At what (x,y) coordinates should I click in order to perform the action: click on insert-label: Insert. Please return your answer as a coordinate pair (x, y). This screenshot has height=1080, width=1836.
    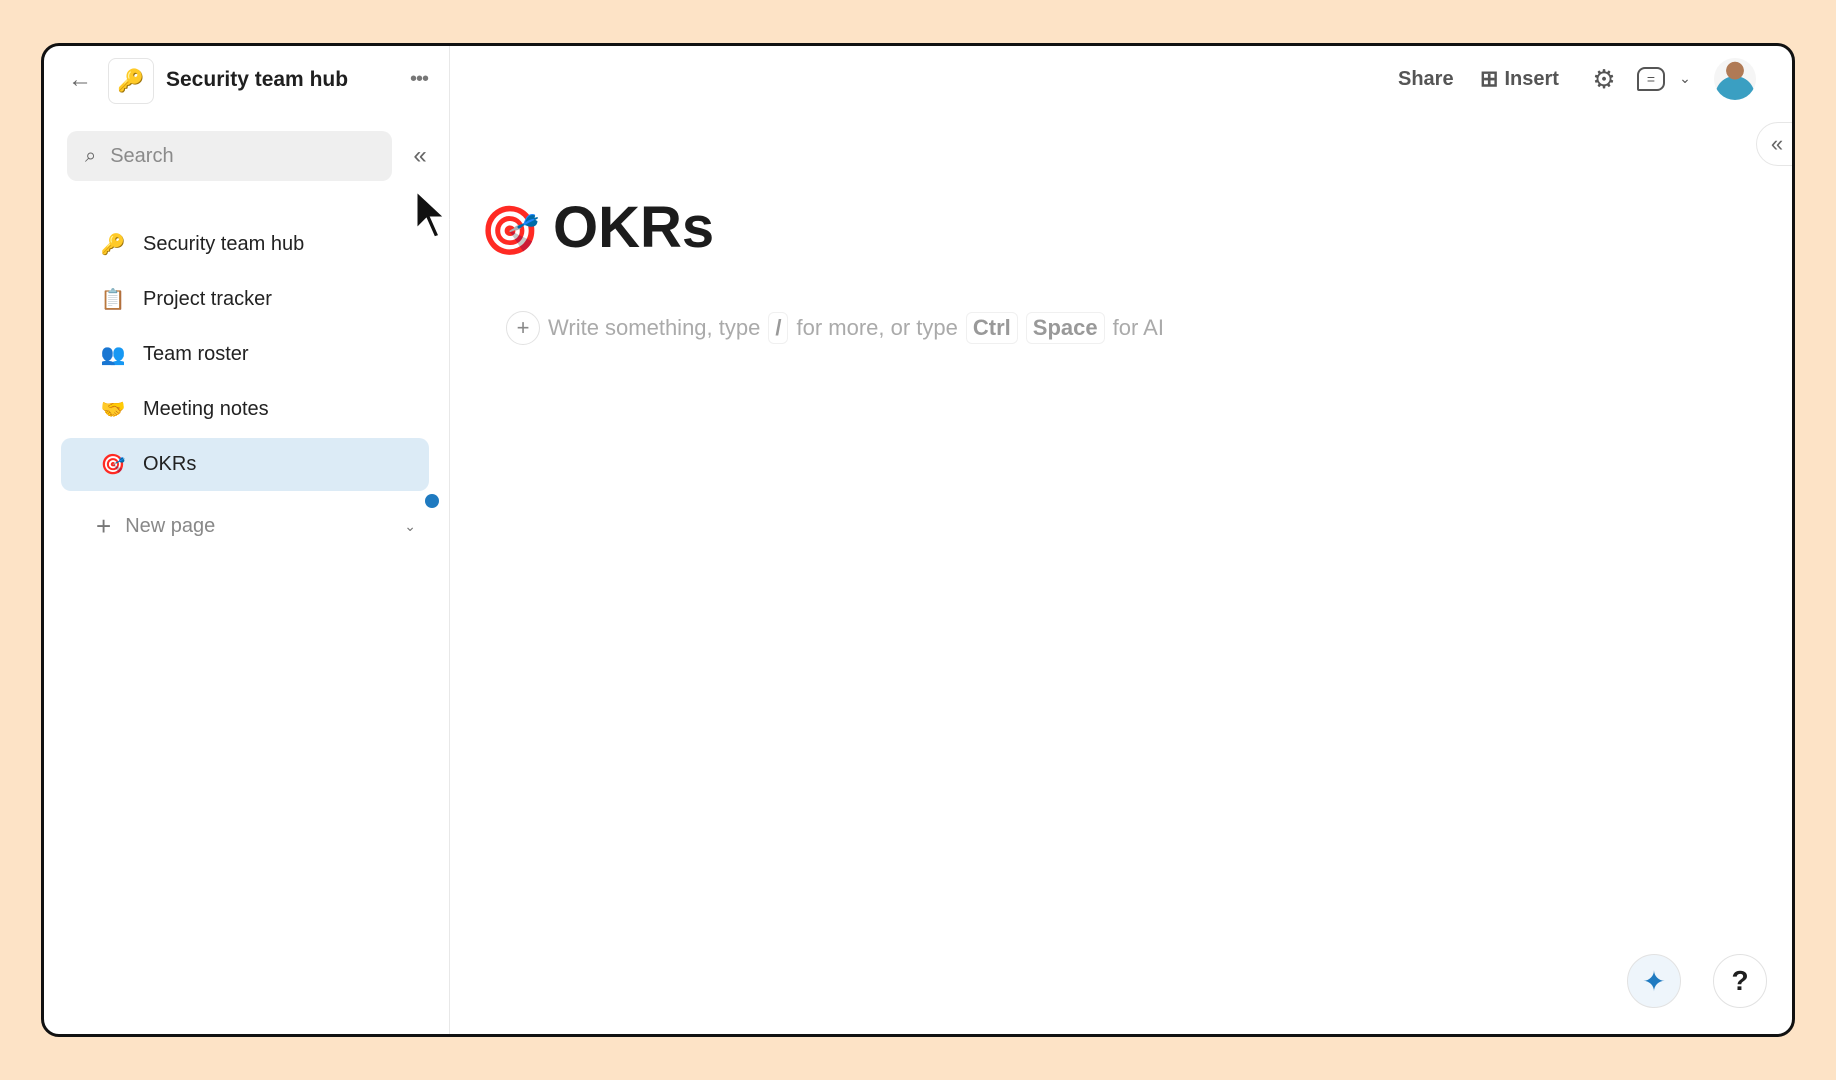
    Looking at the image, I should click on (1531, 78).